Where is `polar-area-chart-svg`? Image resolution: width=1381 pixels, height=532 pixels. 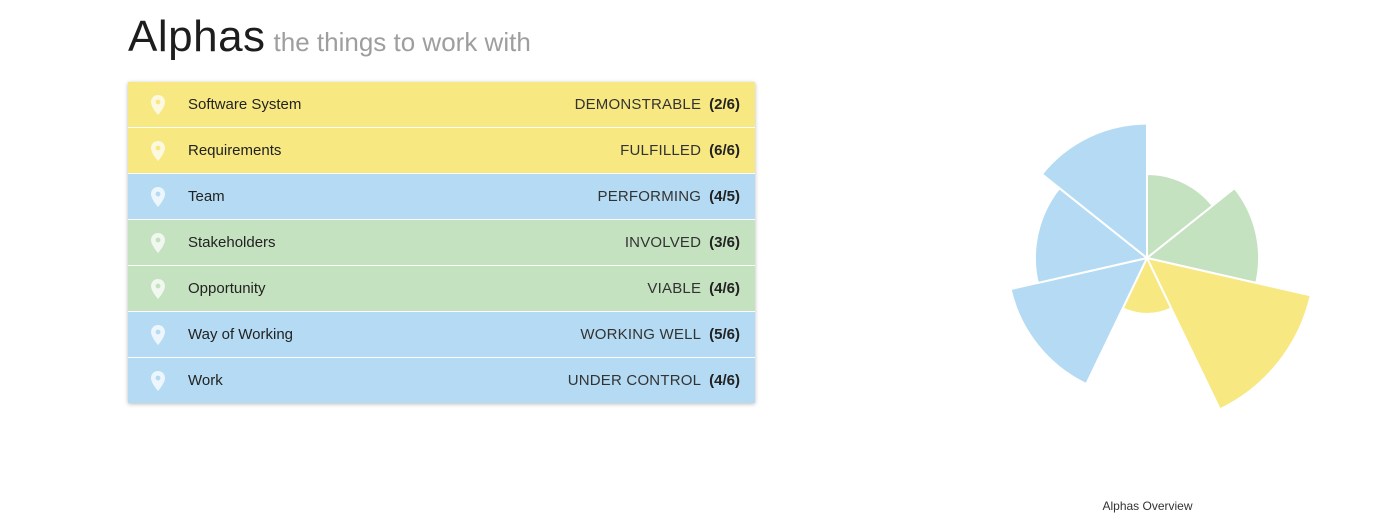
polar-area-chart-svg is located at coordinates (1160, 266).